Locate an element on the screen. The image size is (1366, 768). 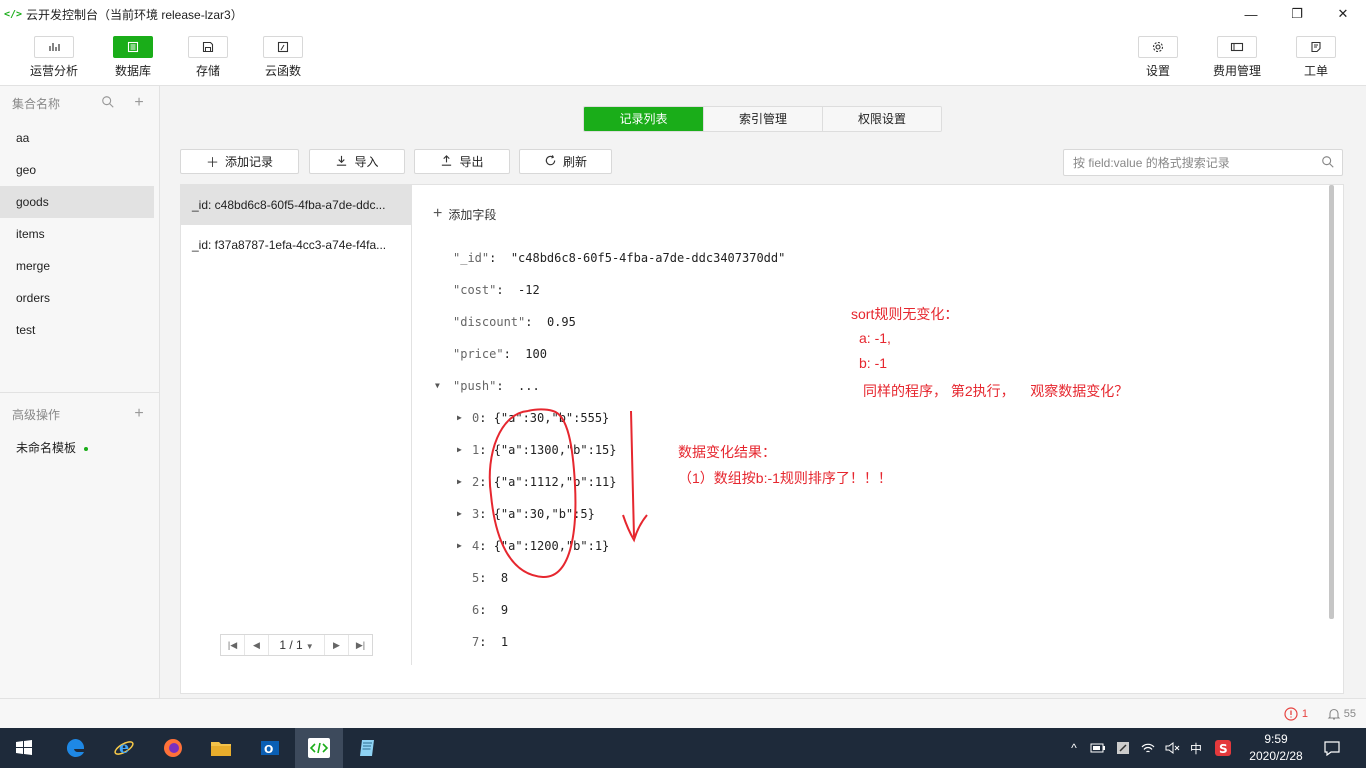
toolbar-settings-button: 设置 is located at coordinates (1158, 57).